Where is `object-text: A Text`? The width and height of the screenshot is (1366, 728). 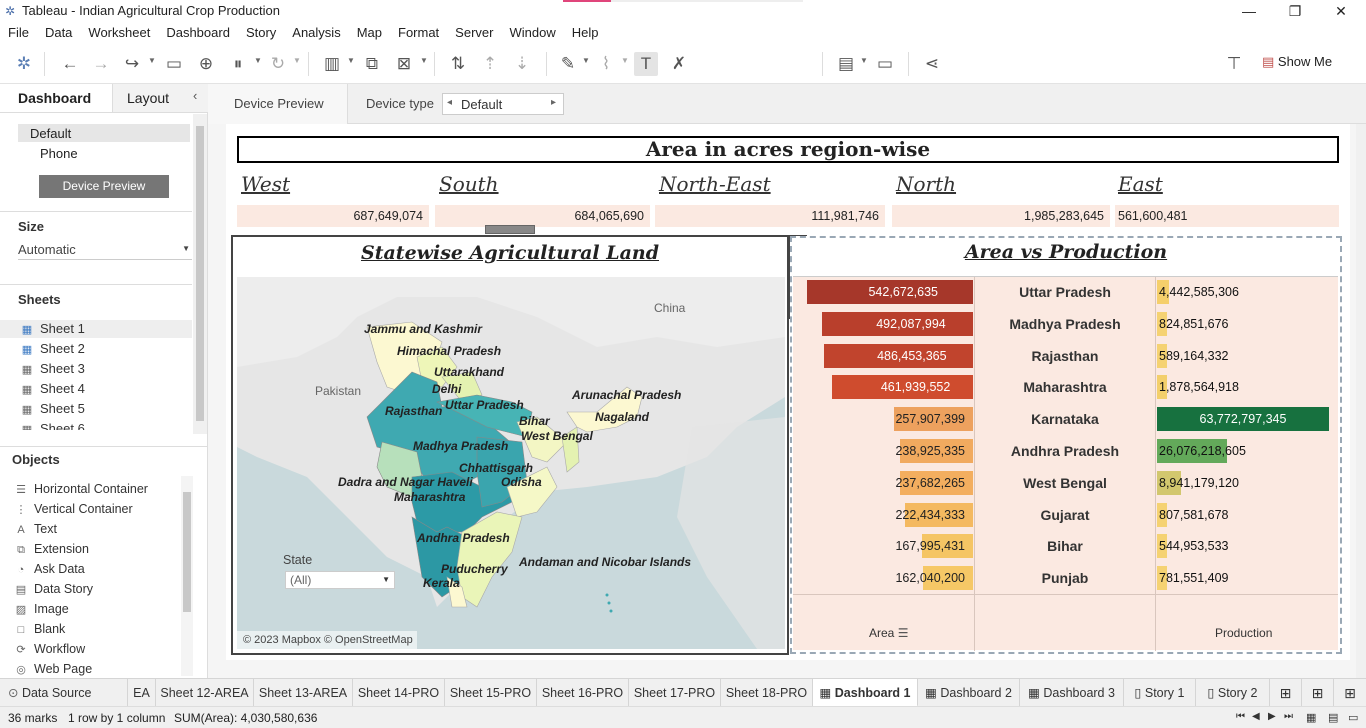 object-text: A Text is located at coordinates (35, 529).